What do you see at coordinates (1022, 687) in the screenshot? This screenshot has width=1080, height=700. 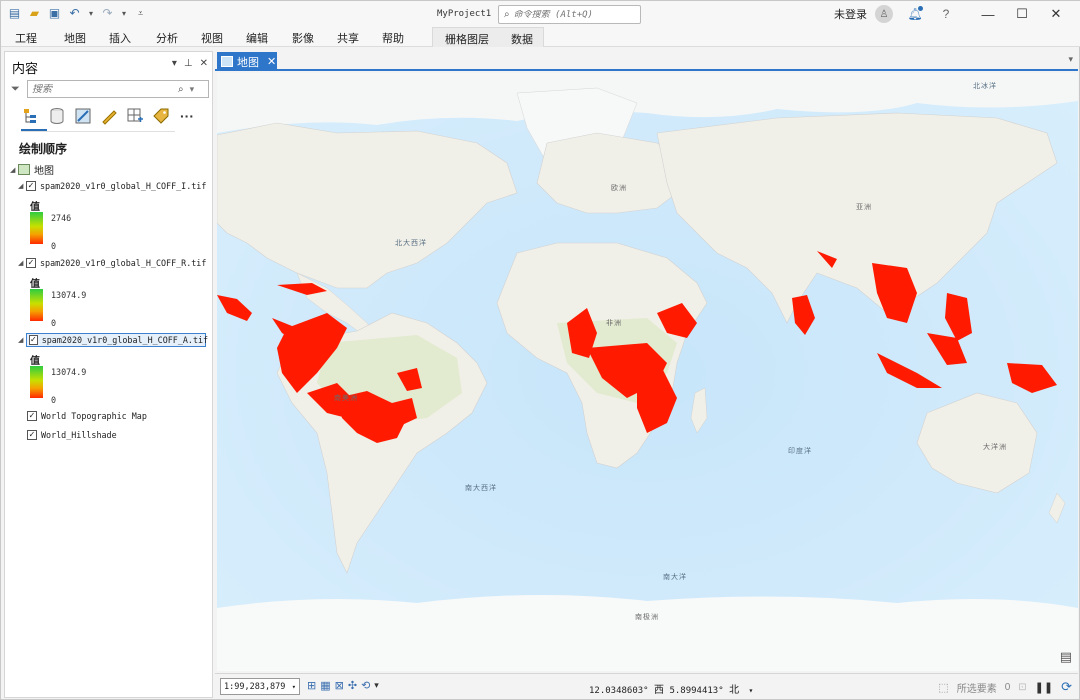 I see `clear-selection-icon: ⊡` at bounding box center [1022, 687].